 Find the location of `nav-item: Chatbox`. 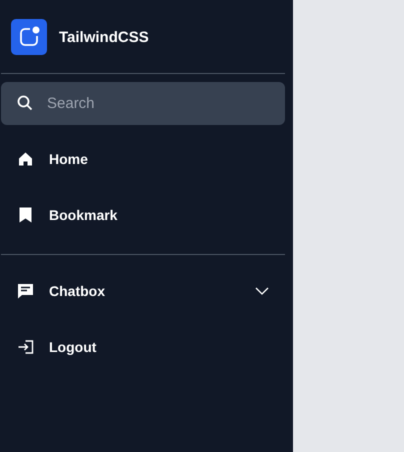

nav-item: Chatbox is located at coordinates (146, 291).